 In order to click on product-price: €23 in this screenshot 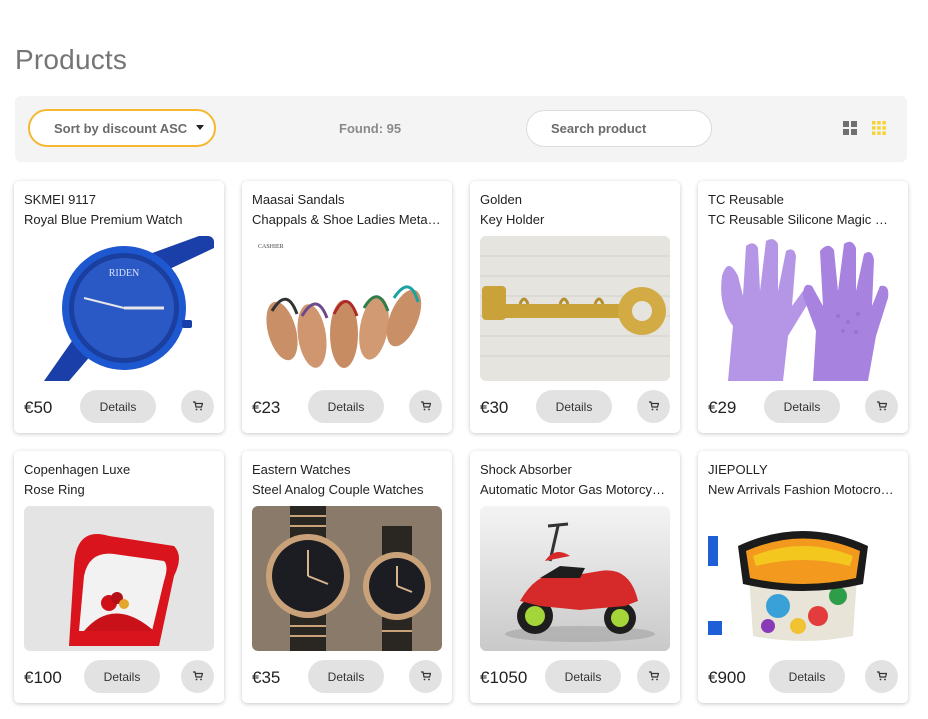, I will do `click(266, 407)`.